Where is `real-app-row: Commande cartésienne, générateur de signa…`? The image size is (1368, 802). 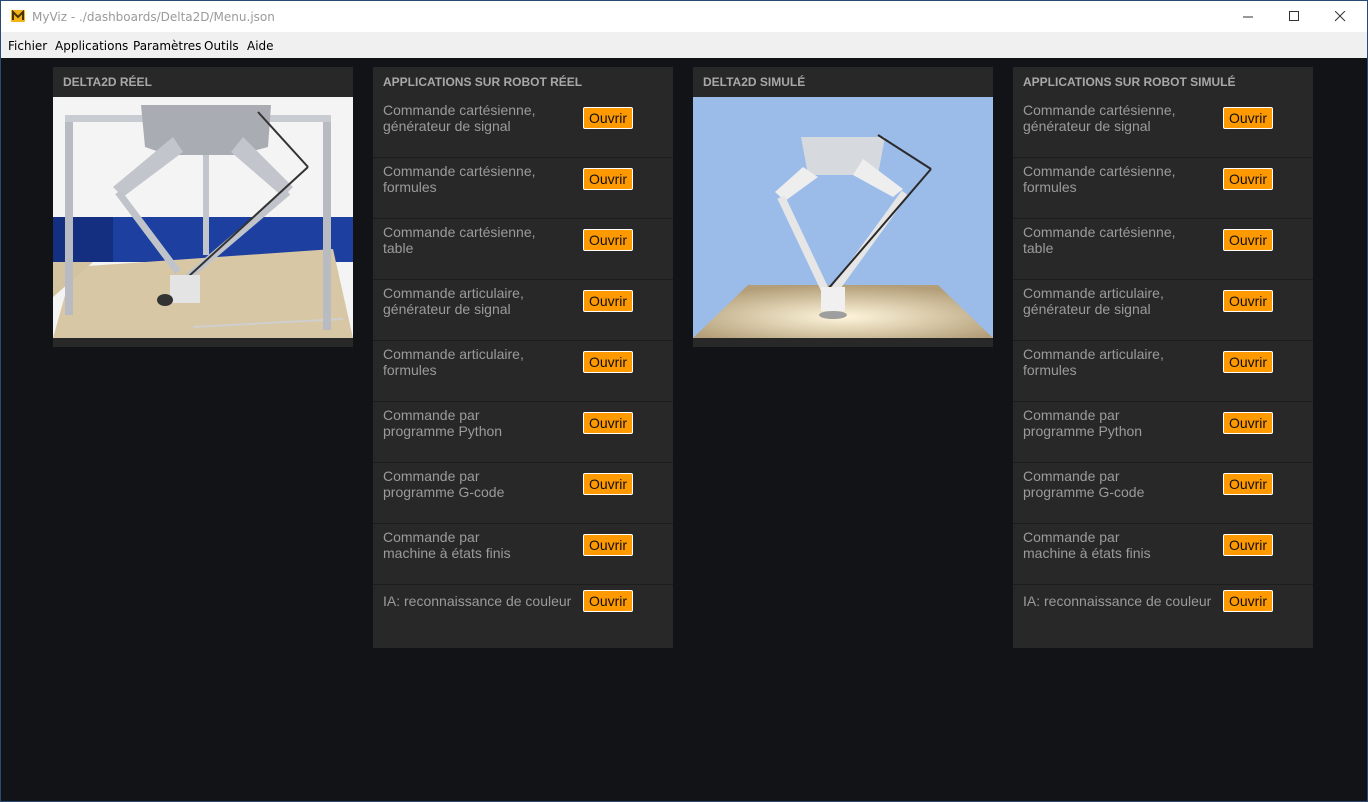
real-app-row: Commande cartésienne, générateur de signa… is located at coordinates (523, 127).